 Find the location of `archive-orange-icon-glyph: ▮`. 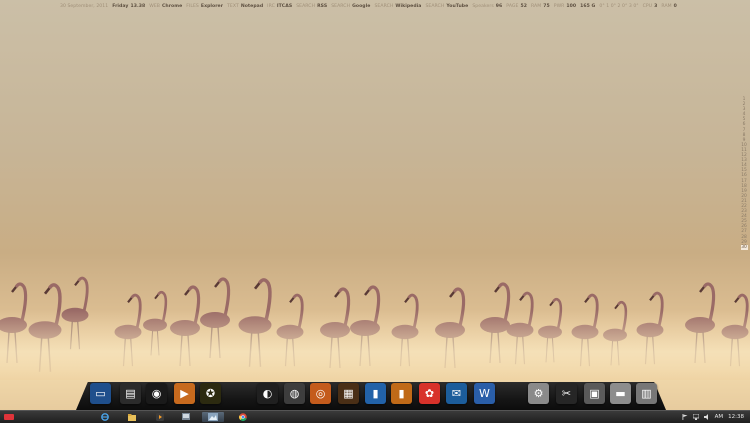

archive-orange-icon-glyph: ▮ is located at coordinates (401, 393).